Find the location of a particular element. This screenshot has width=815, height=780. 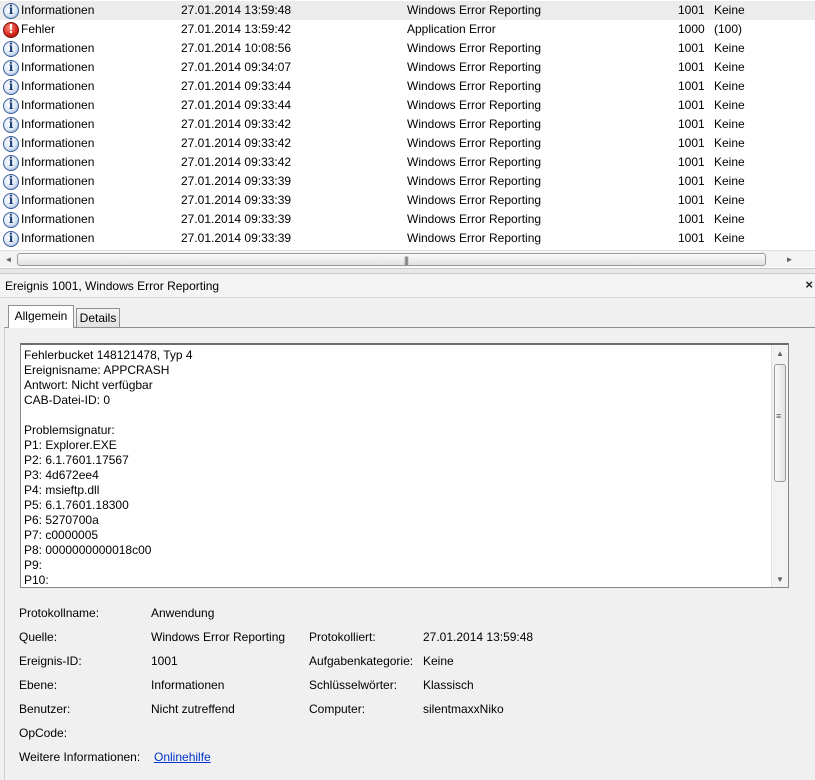

detail-header: Ereignis 1001, Windows Error Reporting × is located at coordinates (407, 286).